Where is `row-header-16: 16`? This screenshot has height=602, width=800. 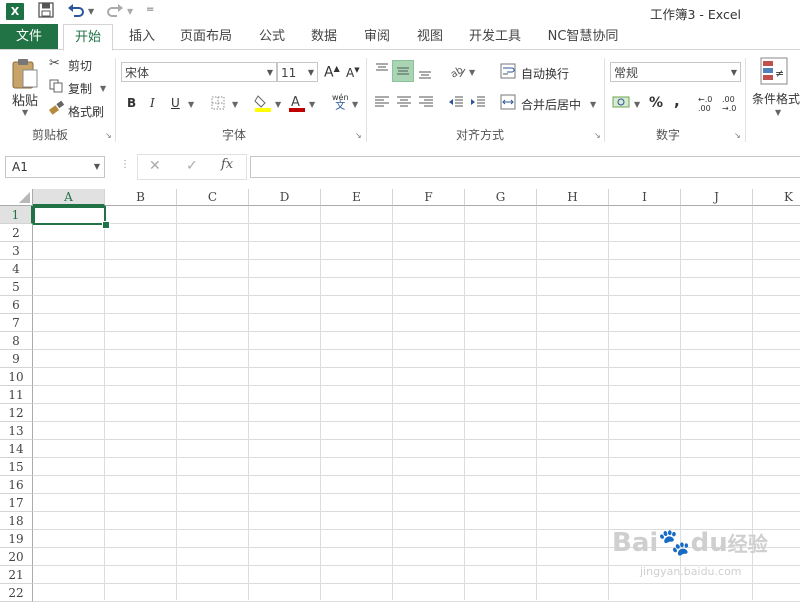 row-header-16: 16 is located at coordinates (16, 485).